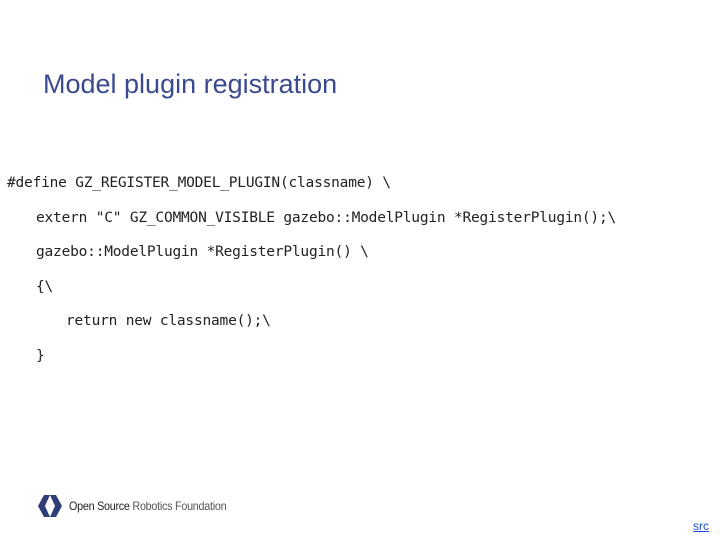 The height and width of the screenshot is (540, 720). I want to click on slide-title: Model plugin registration, so click(190, 84).